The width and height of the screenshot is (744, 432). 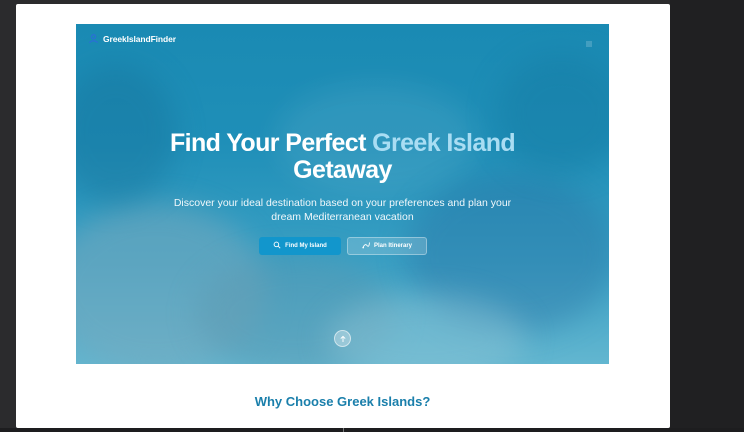 I want to click on hero-title-accent: Greek Island, so click(x=444, y=143).